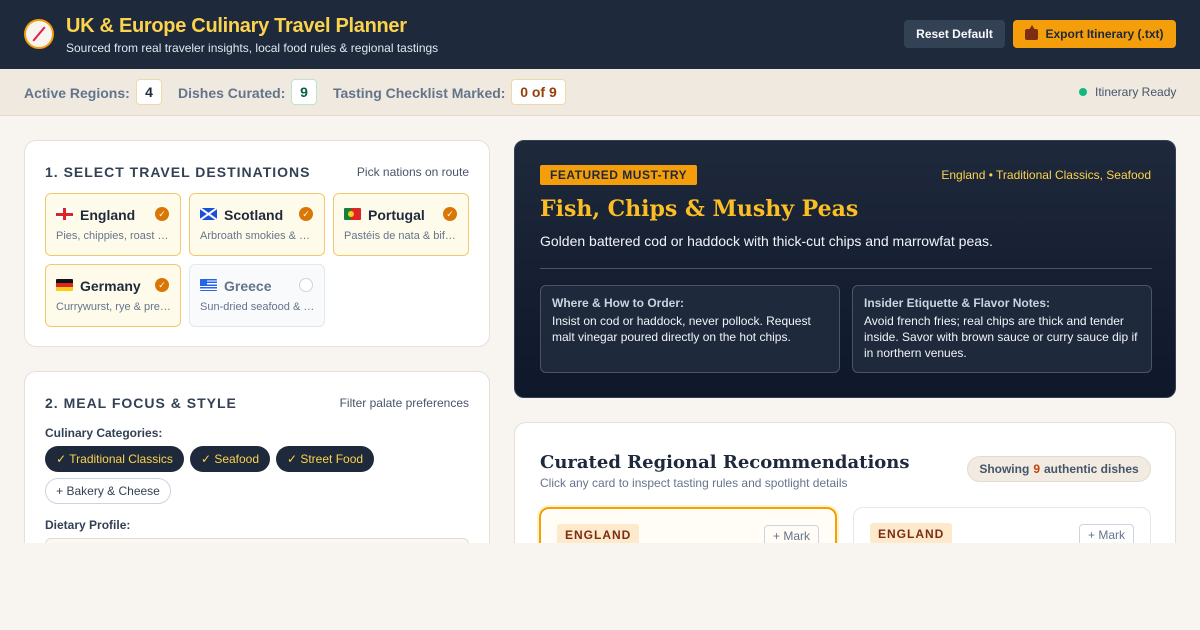 Image resolution: width=1200 pixels, height=630 pixels. What do you see at coordinates (419, 93) in the screenshot?
I see `checklist-marked-label: Tasting Checklist Marked:` at bounding box center [419, 93].